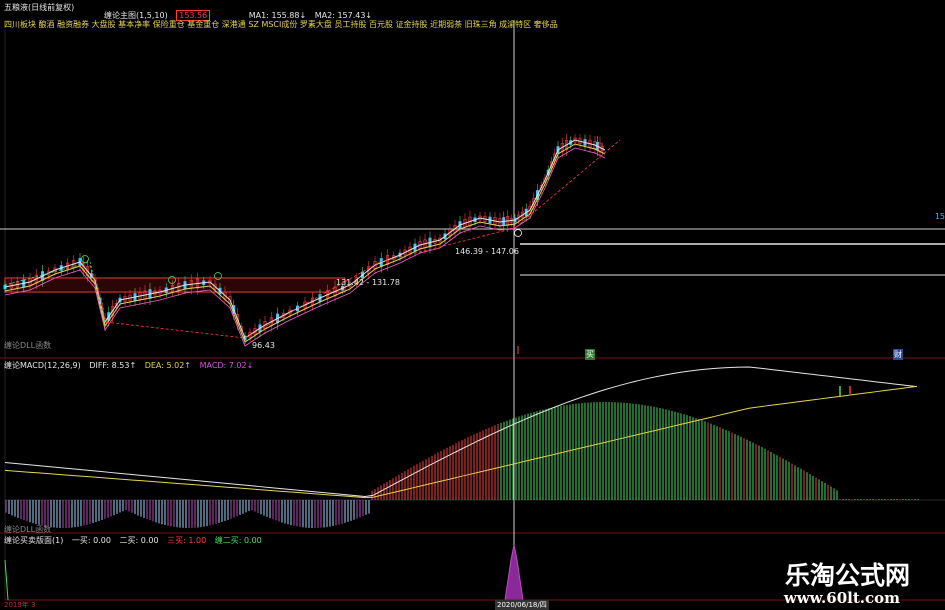 The width and height of the screenshot is (945, 610). Describe the element at coordinates (42, 365) in the screenshot. I see `macd-title: 缠论MACD(12,26,9)` at that location.